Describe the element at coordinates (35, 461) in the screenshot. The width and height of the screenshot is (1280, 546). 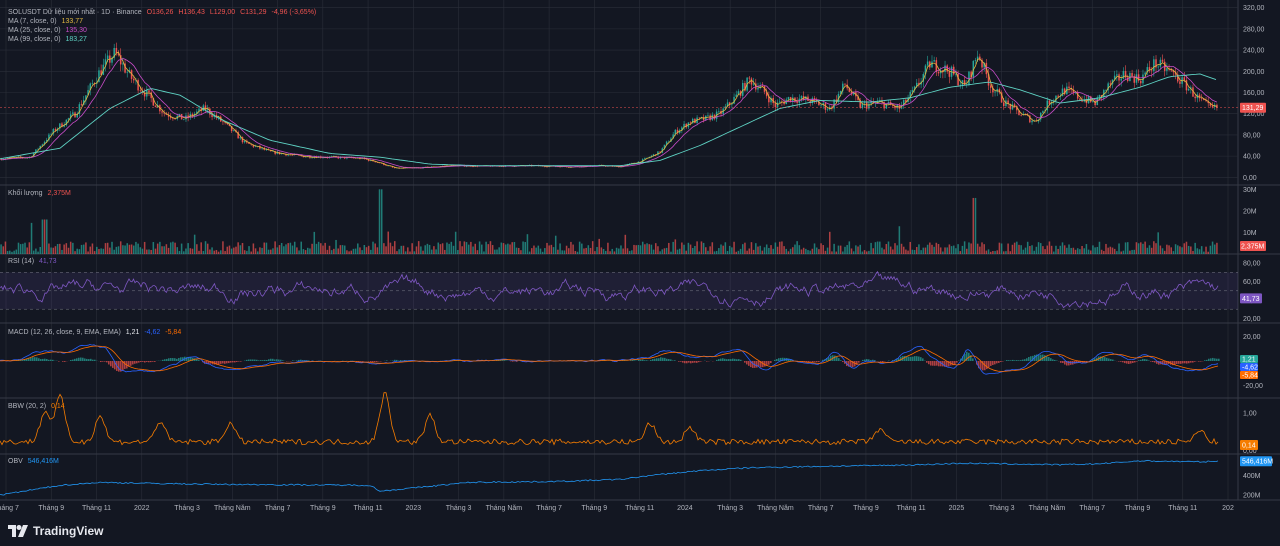
I see `obv-legend: OBV 546,416M` at that location.